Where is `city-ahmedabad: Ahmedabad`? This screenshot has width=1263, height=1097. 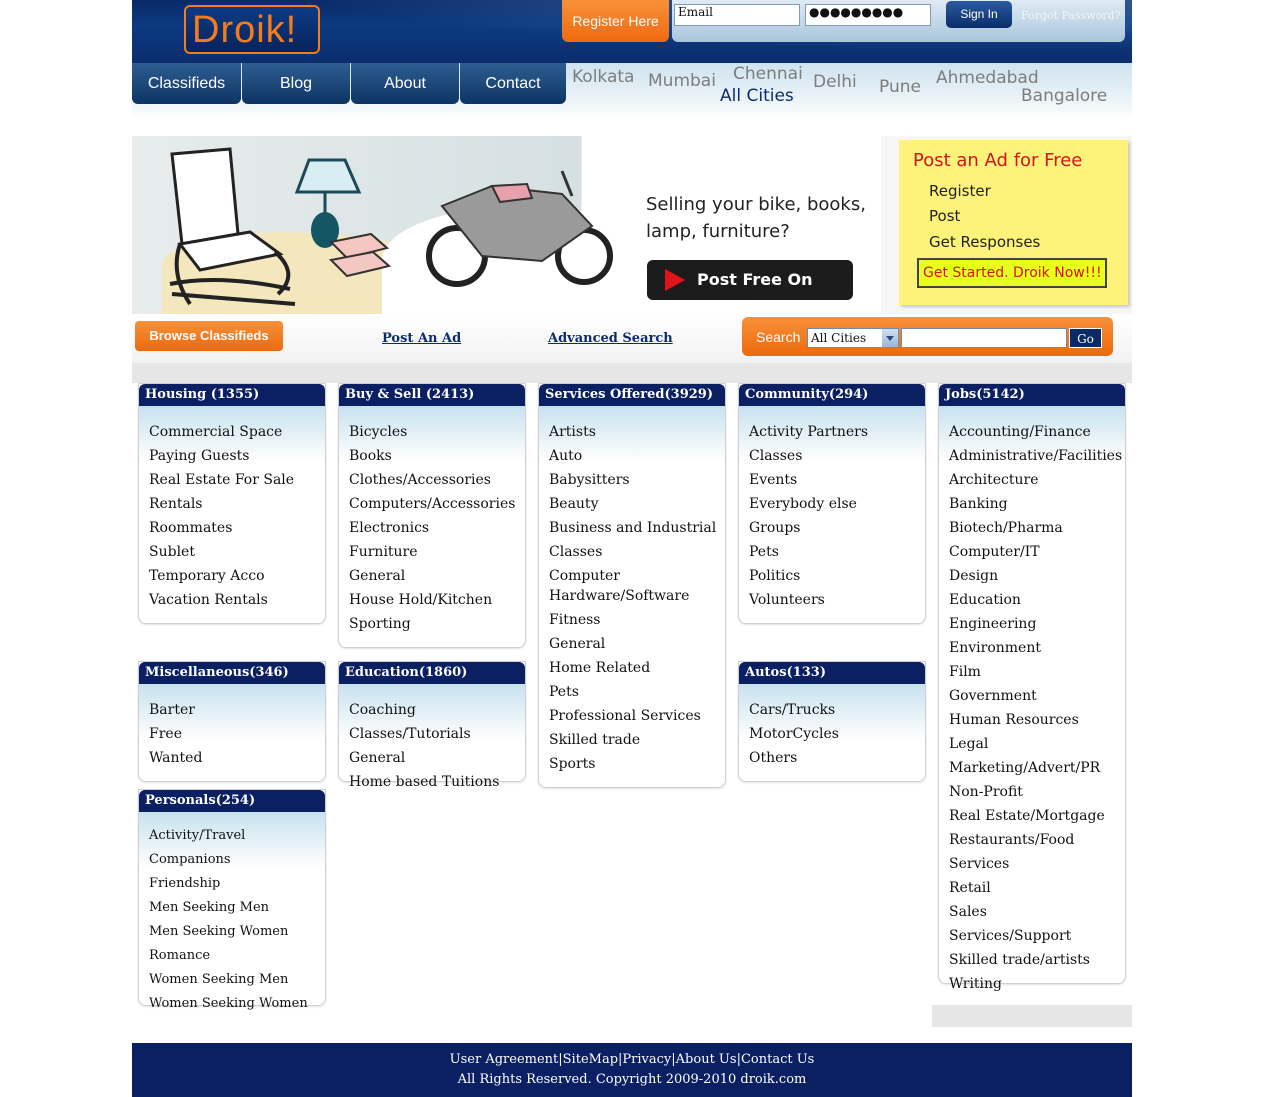 city-ahmedabad: Ahmedabad is located at coordinates (987, 78).